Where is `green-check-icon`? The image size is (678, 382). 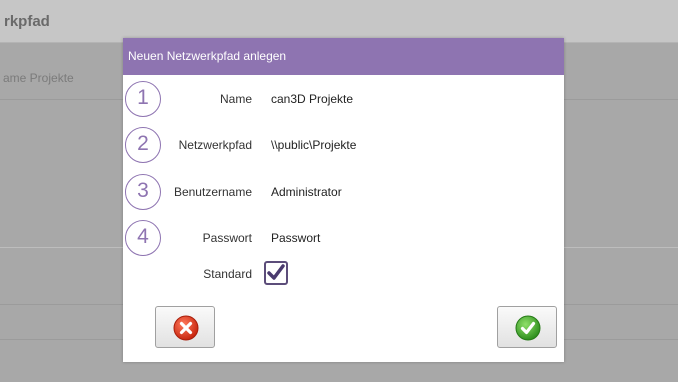
green-check-icon is located at coordinates (528, 328).